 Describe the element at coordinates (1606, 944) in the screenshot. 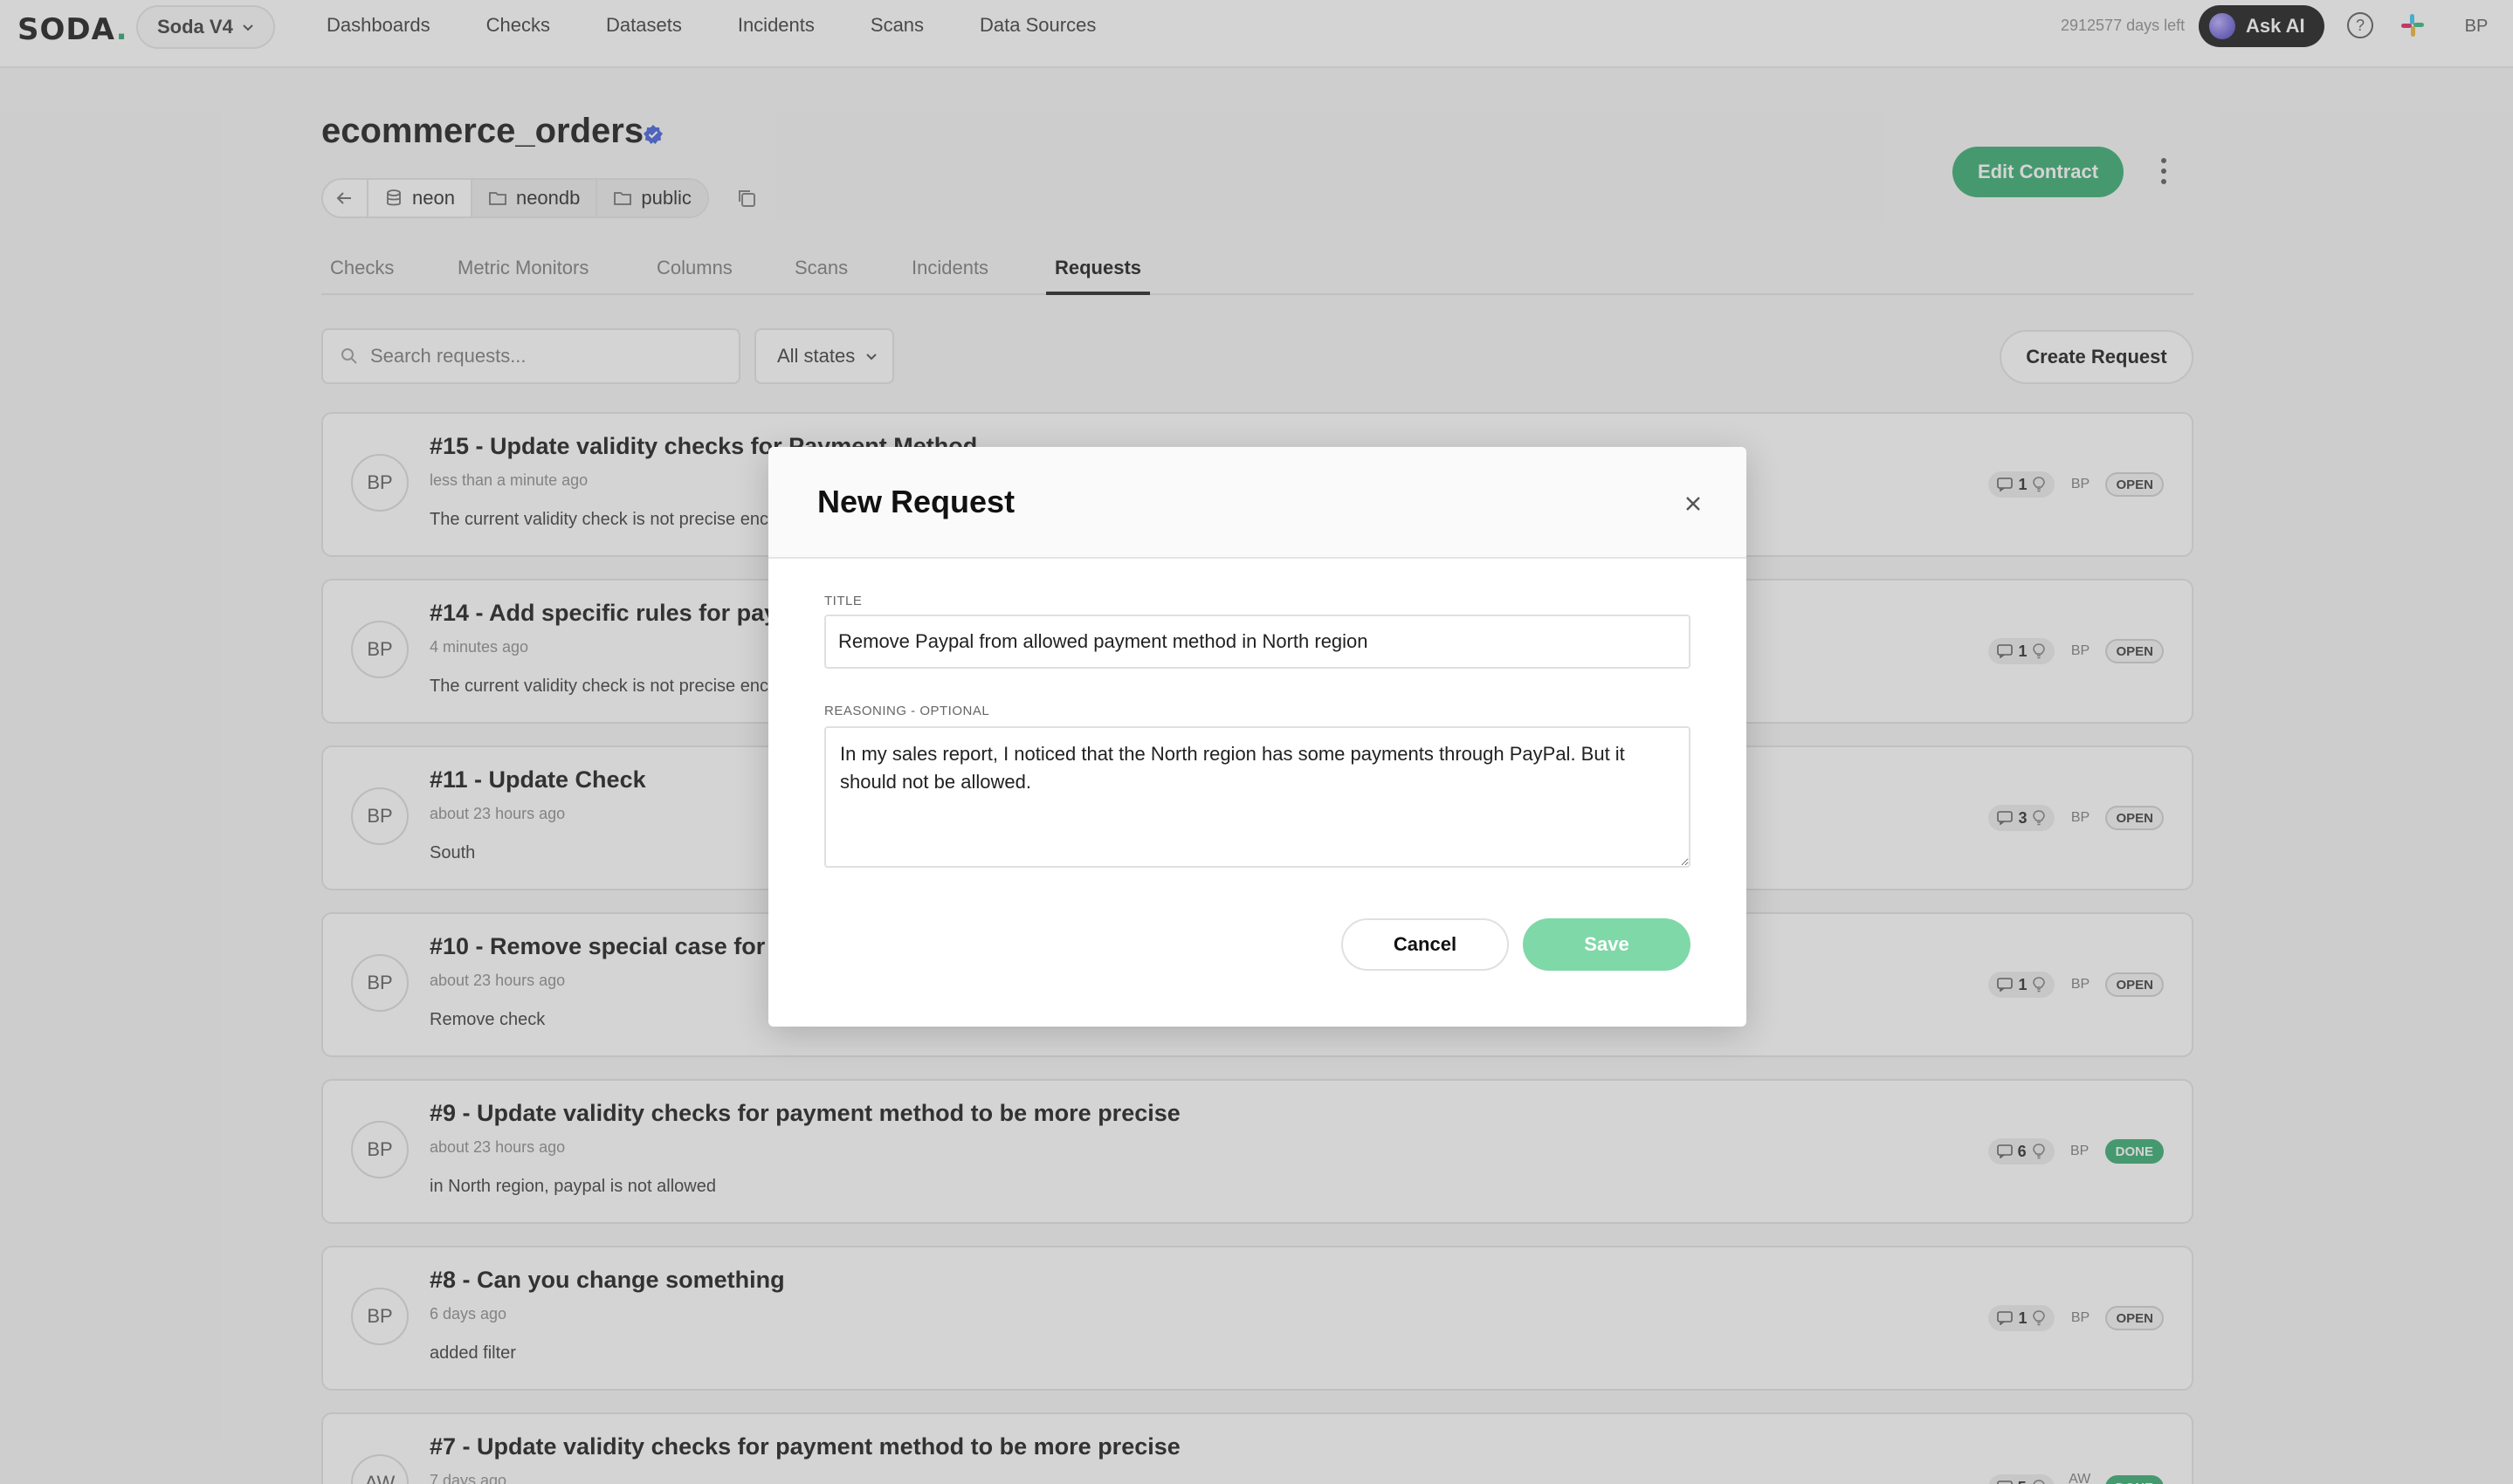

I see `save-button: Save` at that location.